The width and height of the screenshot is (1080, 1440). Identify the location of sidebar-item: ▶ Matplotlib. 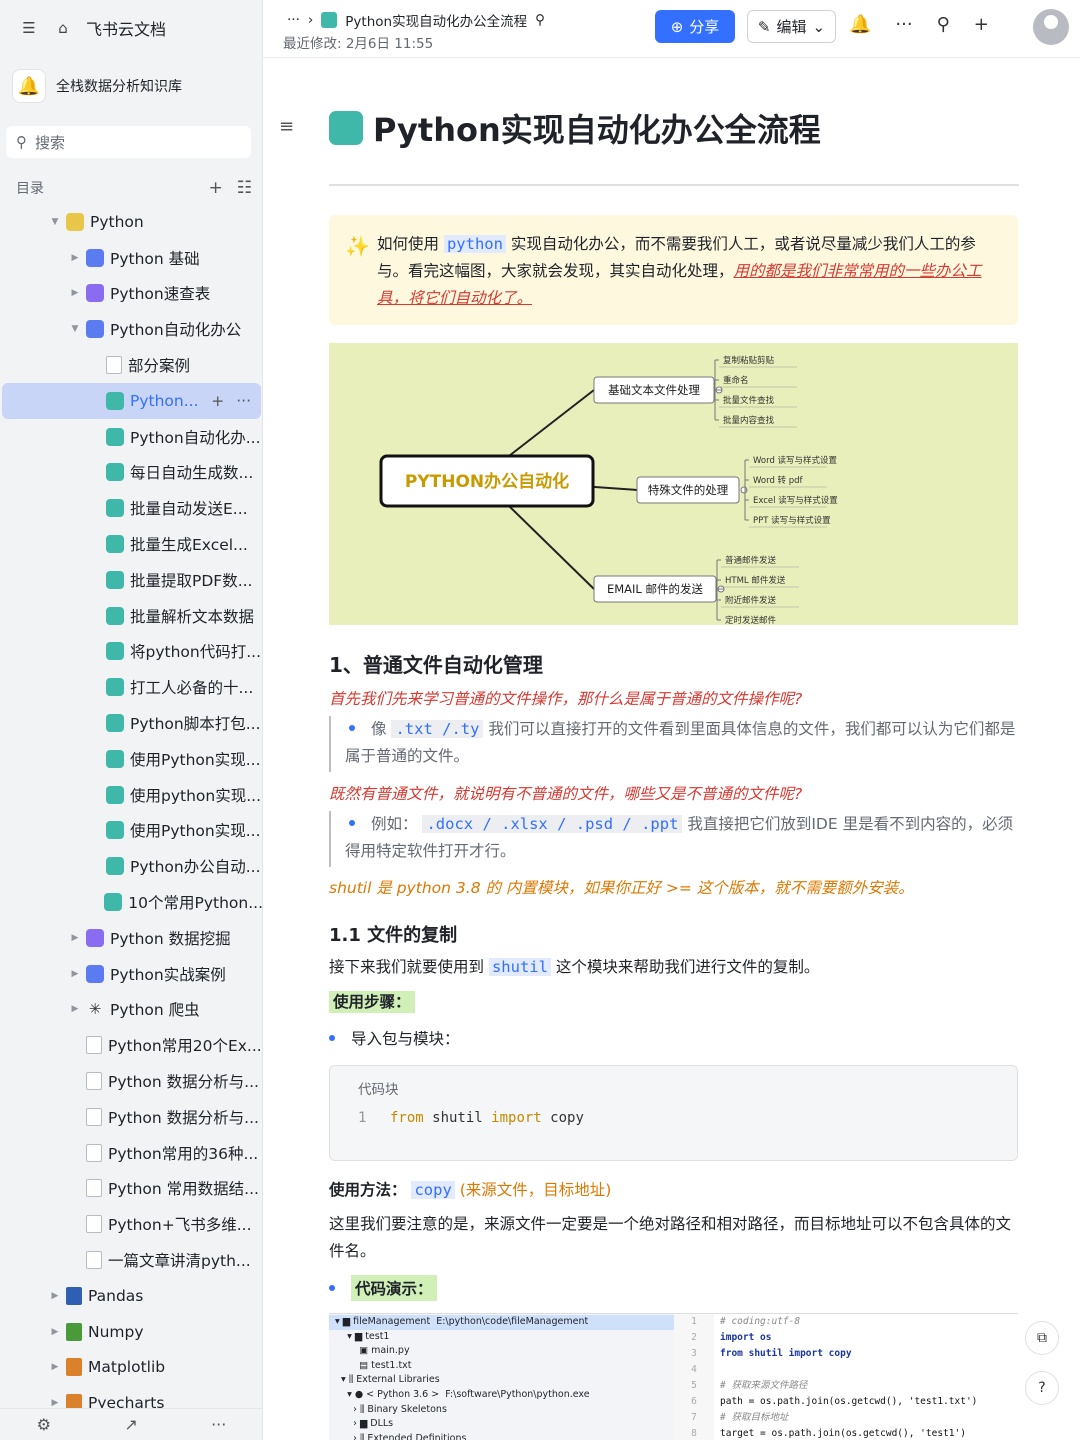
(131, 1368).